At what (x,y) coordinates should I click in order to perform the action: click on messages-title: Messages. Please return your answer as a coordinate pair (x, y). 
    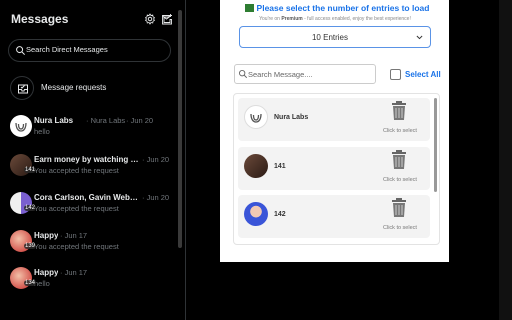
    Looking at the image, I should click on (40, 19).